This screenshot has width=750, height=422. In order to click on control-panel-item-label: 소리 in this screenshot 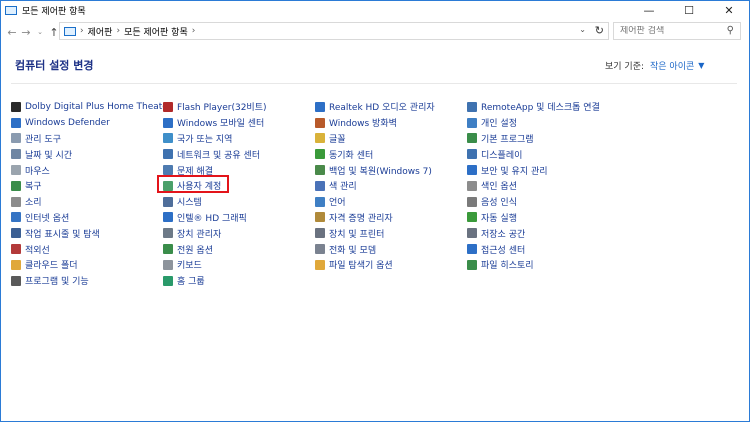, I will do `click(33, 201)`.